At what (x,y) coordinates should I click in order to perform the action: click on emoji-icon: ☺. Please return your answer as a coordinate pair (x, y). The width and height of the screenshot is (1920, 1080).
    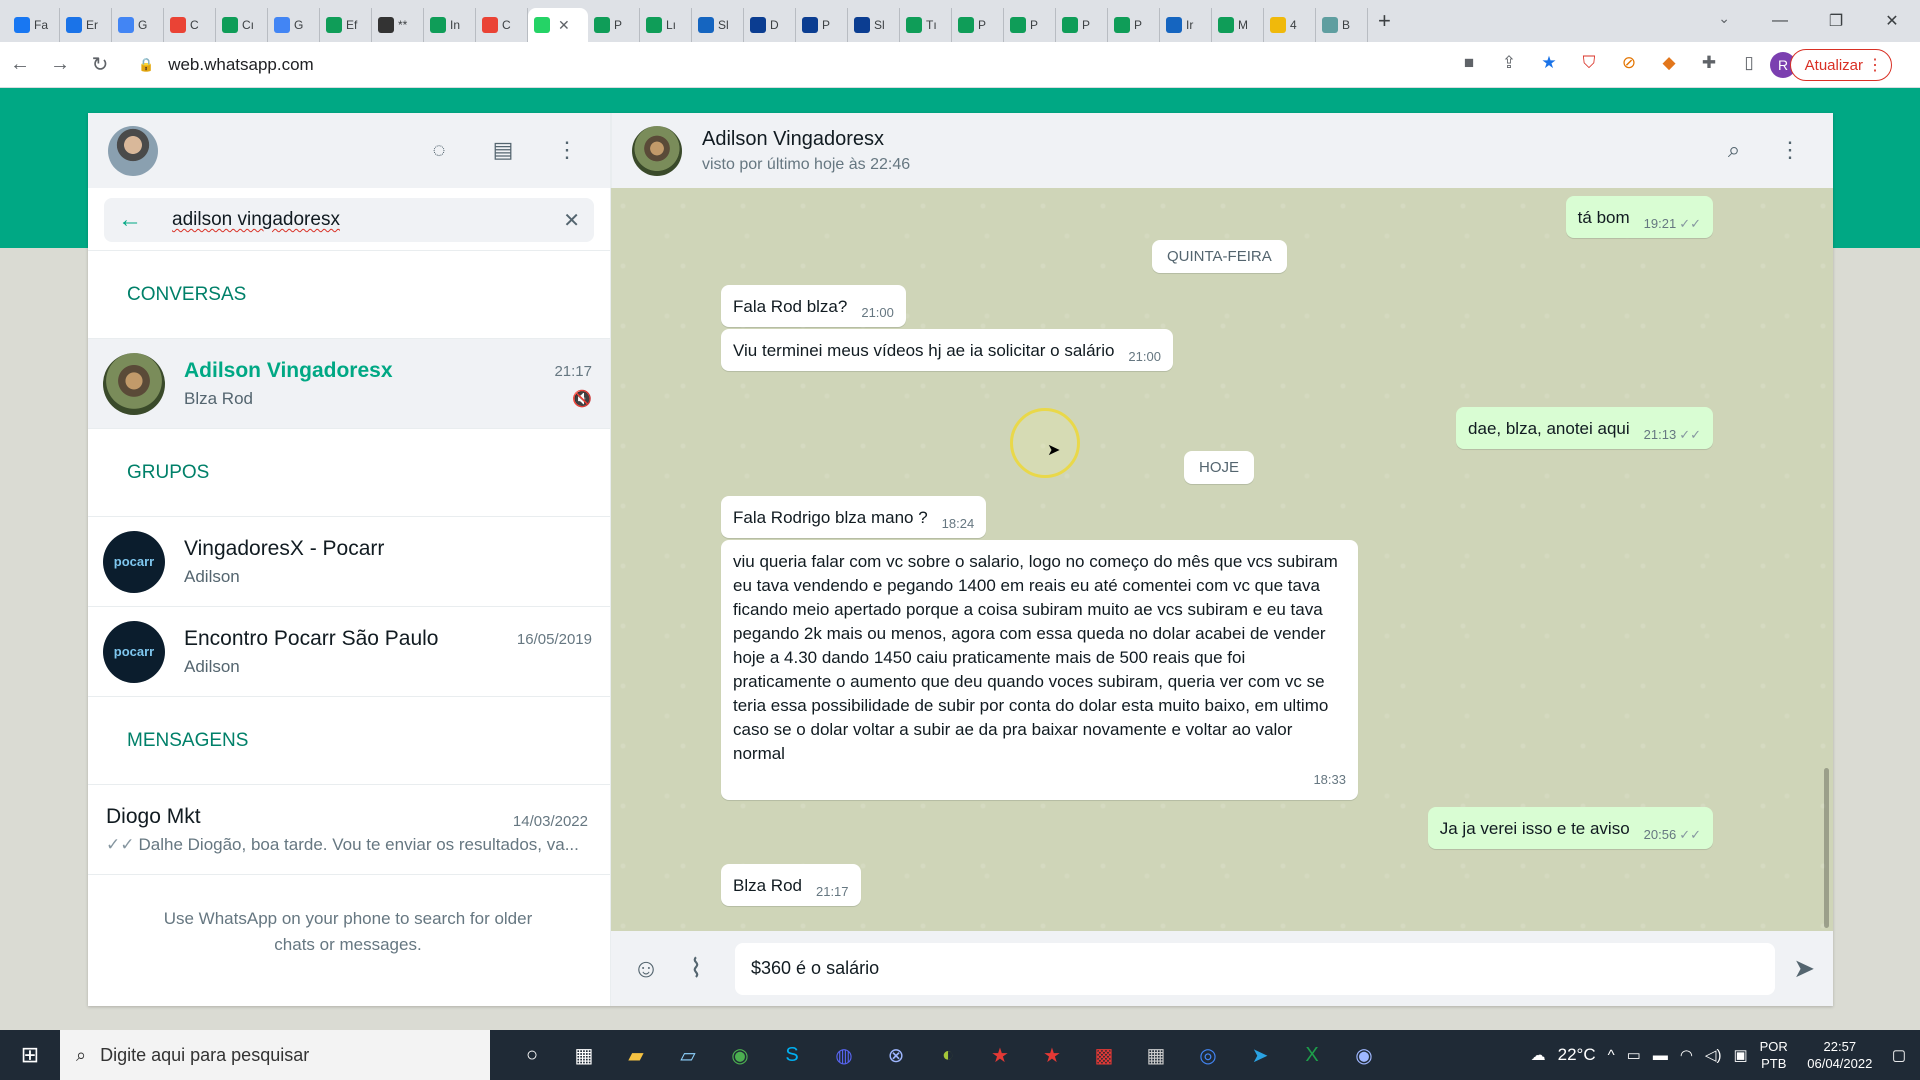
    Looking at the image, I should click on (646, 969).